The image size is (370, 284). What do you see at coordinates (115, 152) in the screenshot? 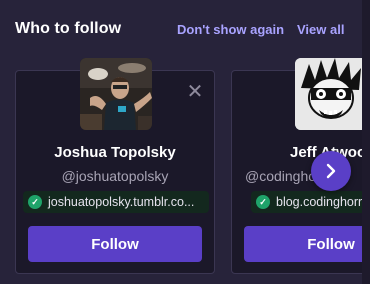
I see `user-name: Joshua Topolsky` at bounding box center [115, 152].